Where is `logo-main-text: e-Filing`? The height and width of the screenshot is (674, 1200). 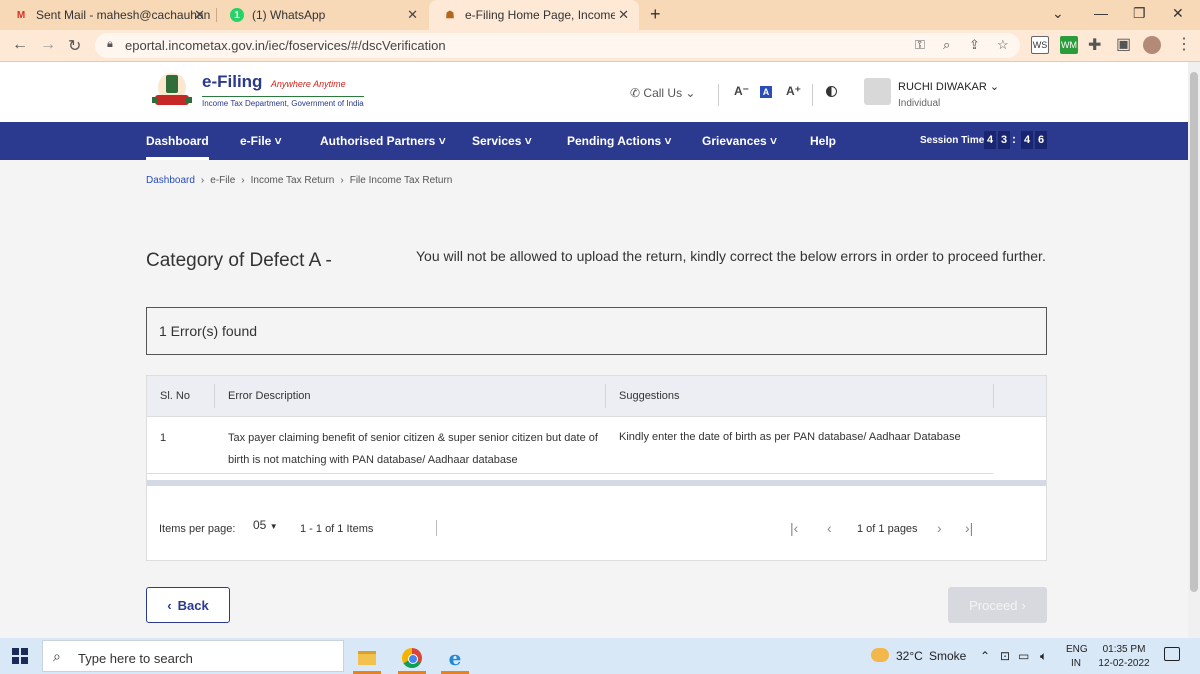 logo-main-text: e-Filing is located at coordinates (232, 81).